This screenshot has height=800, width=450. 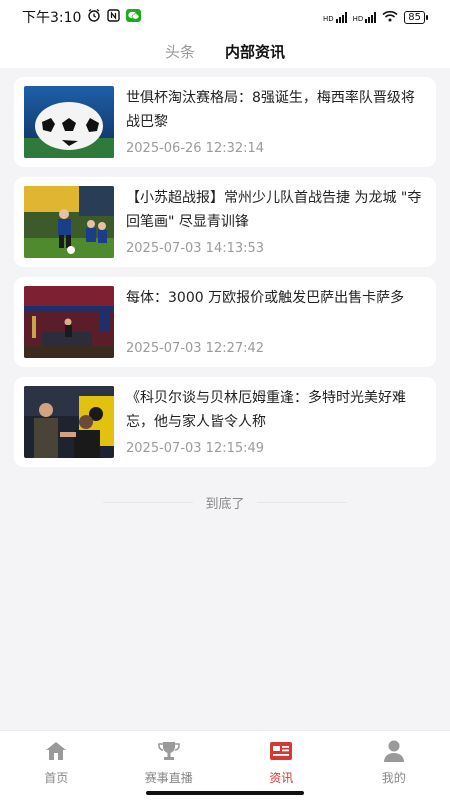 I want to click on article-time: 2025-07-03 14:13:53, so click(x=195, y=248).